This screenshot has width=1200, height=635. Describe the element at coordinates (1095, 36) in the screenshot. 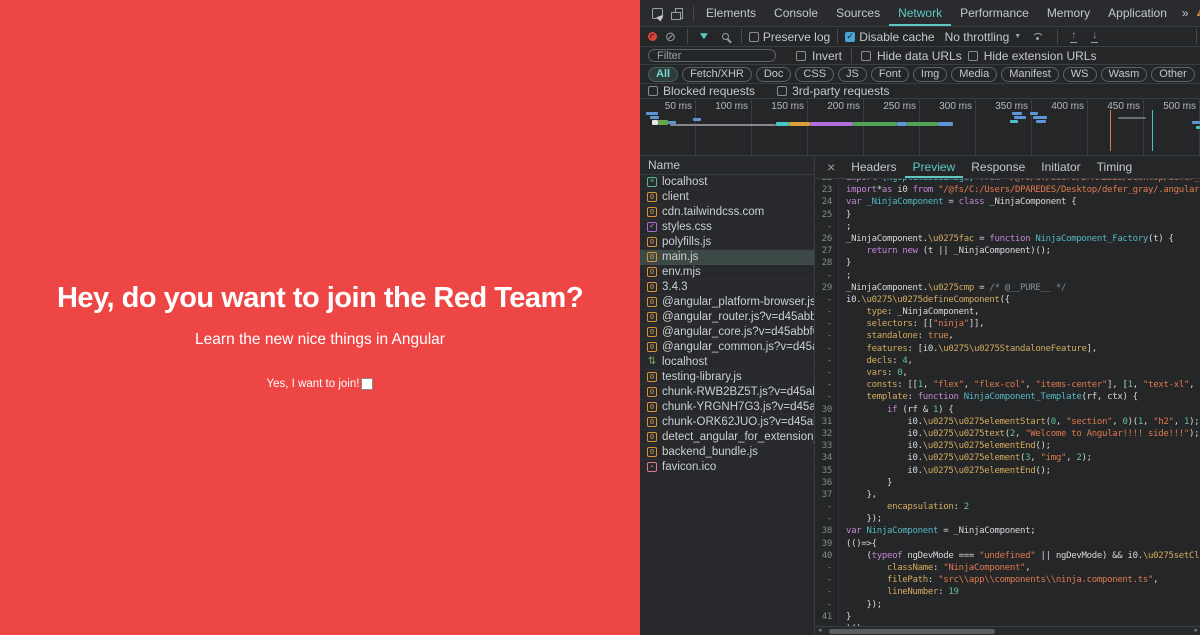

I see `export-har-icon: ↓` at that location.